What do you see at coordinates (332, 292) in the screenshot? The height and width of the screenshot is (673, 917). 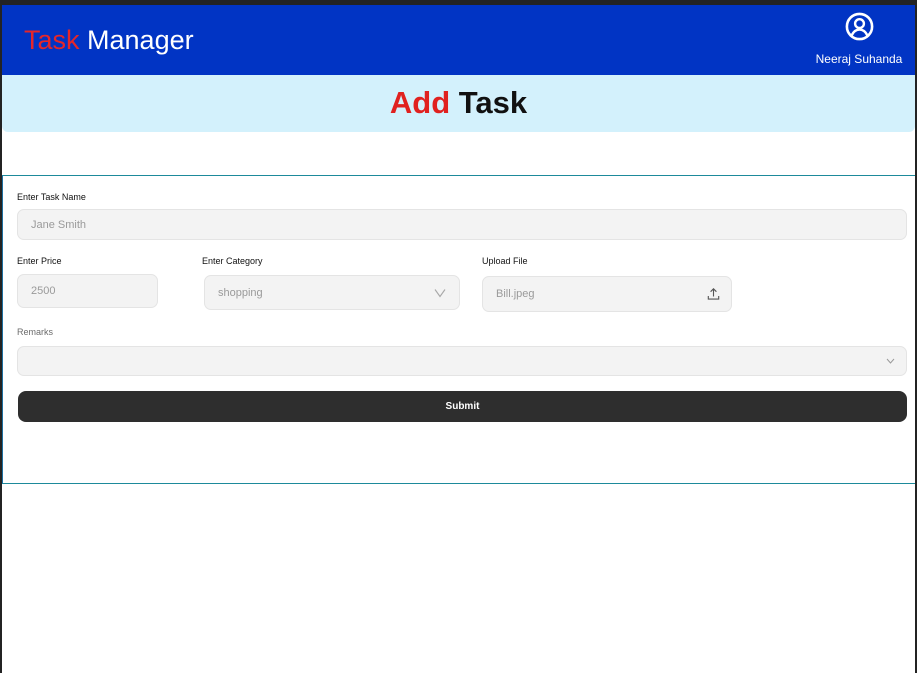 I see `category-select: shopping` at bounding box center [332, 292].